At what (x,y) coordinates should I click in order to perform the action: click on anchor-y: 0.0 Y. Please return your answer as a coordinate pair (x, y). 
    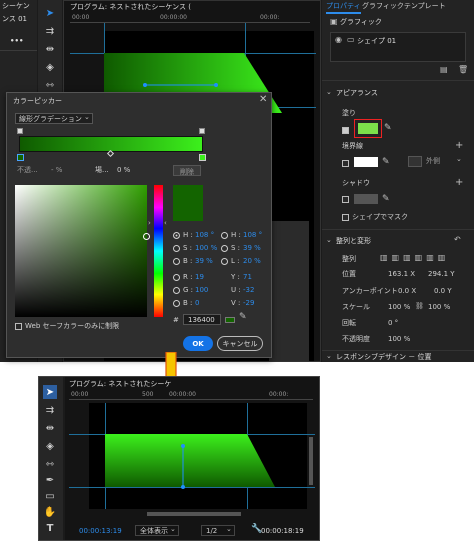
    Looking at the image, I should click on (443, 291).